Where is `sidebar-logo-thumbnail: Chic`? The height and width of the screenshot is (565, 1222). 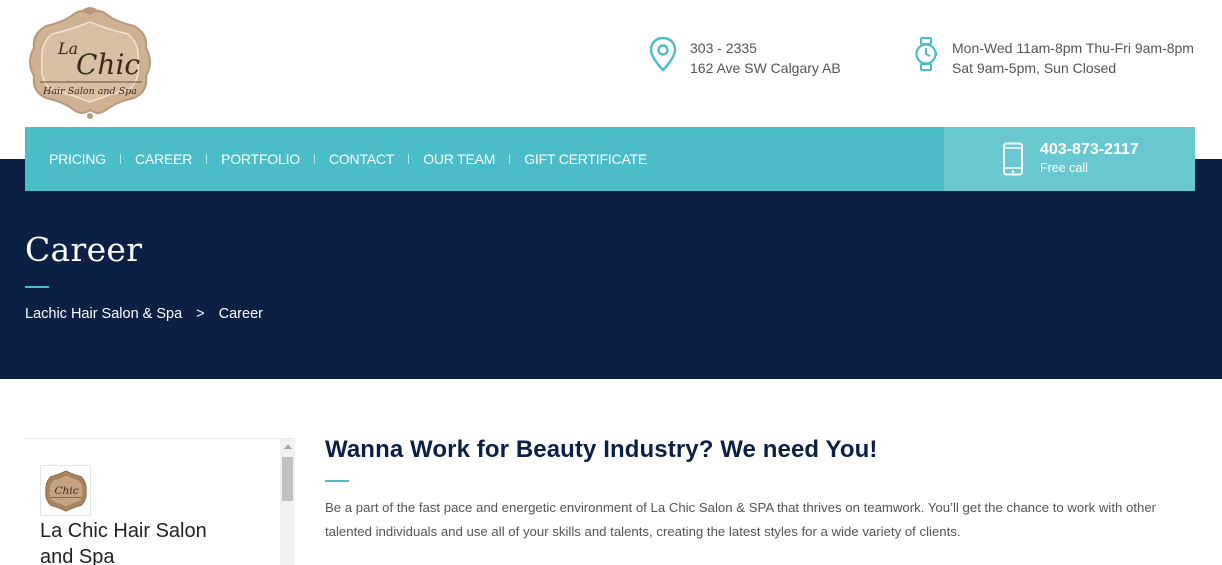
sidebar-logo-thumbnail: Chic is located at coordinates (65, 490).